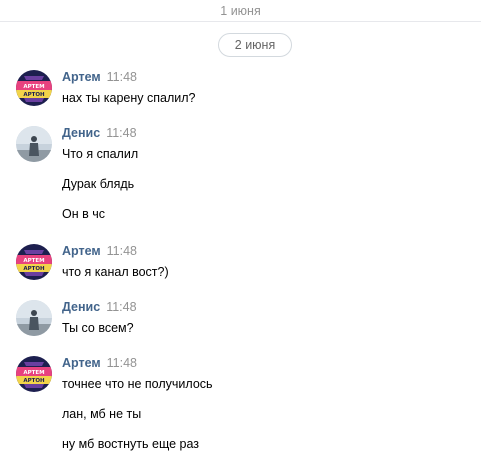 This screenshot has width=481, height=459. What do you see at coordinates (83, 214) in the screenshot?
I see `message-text: Он в чс` at bounding box center [83, 214].